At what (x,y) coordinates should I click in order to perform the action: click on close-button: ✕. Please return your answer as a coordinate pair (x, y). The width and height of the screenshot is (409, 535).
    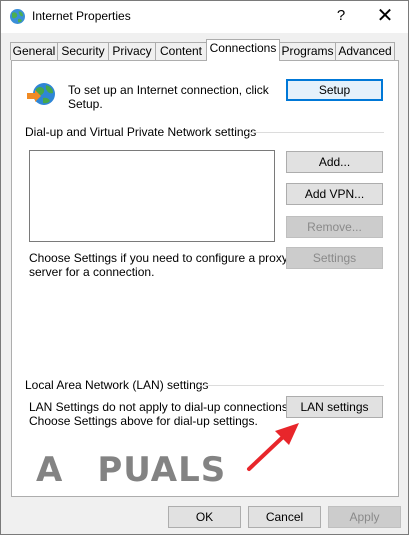
    Looking at the image, I should click on (385, 17).